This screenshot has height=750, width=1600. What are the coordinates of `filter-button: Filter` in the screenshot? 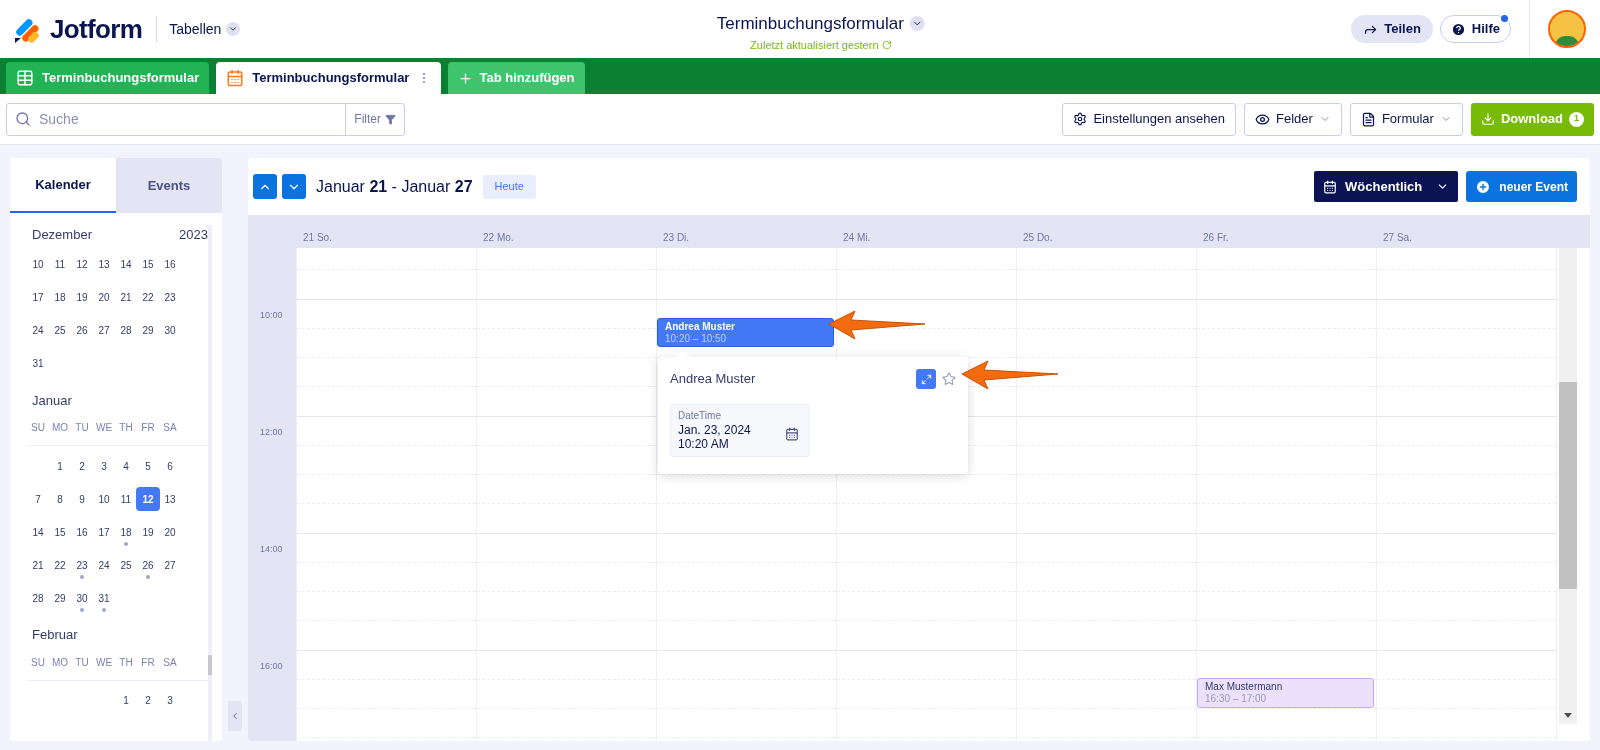 It's located at (374, 119).